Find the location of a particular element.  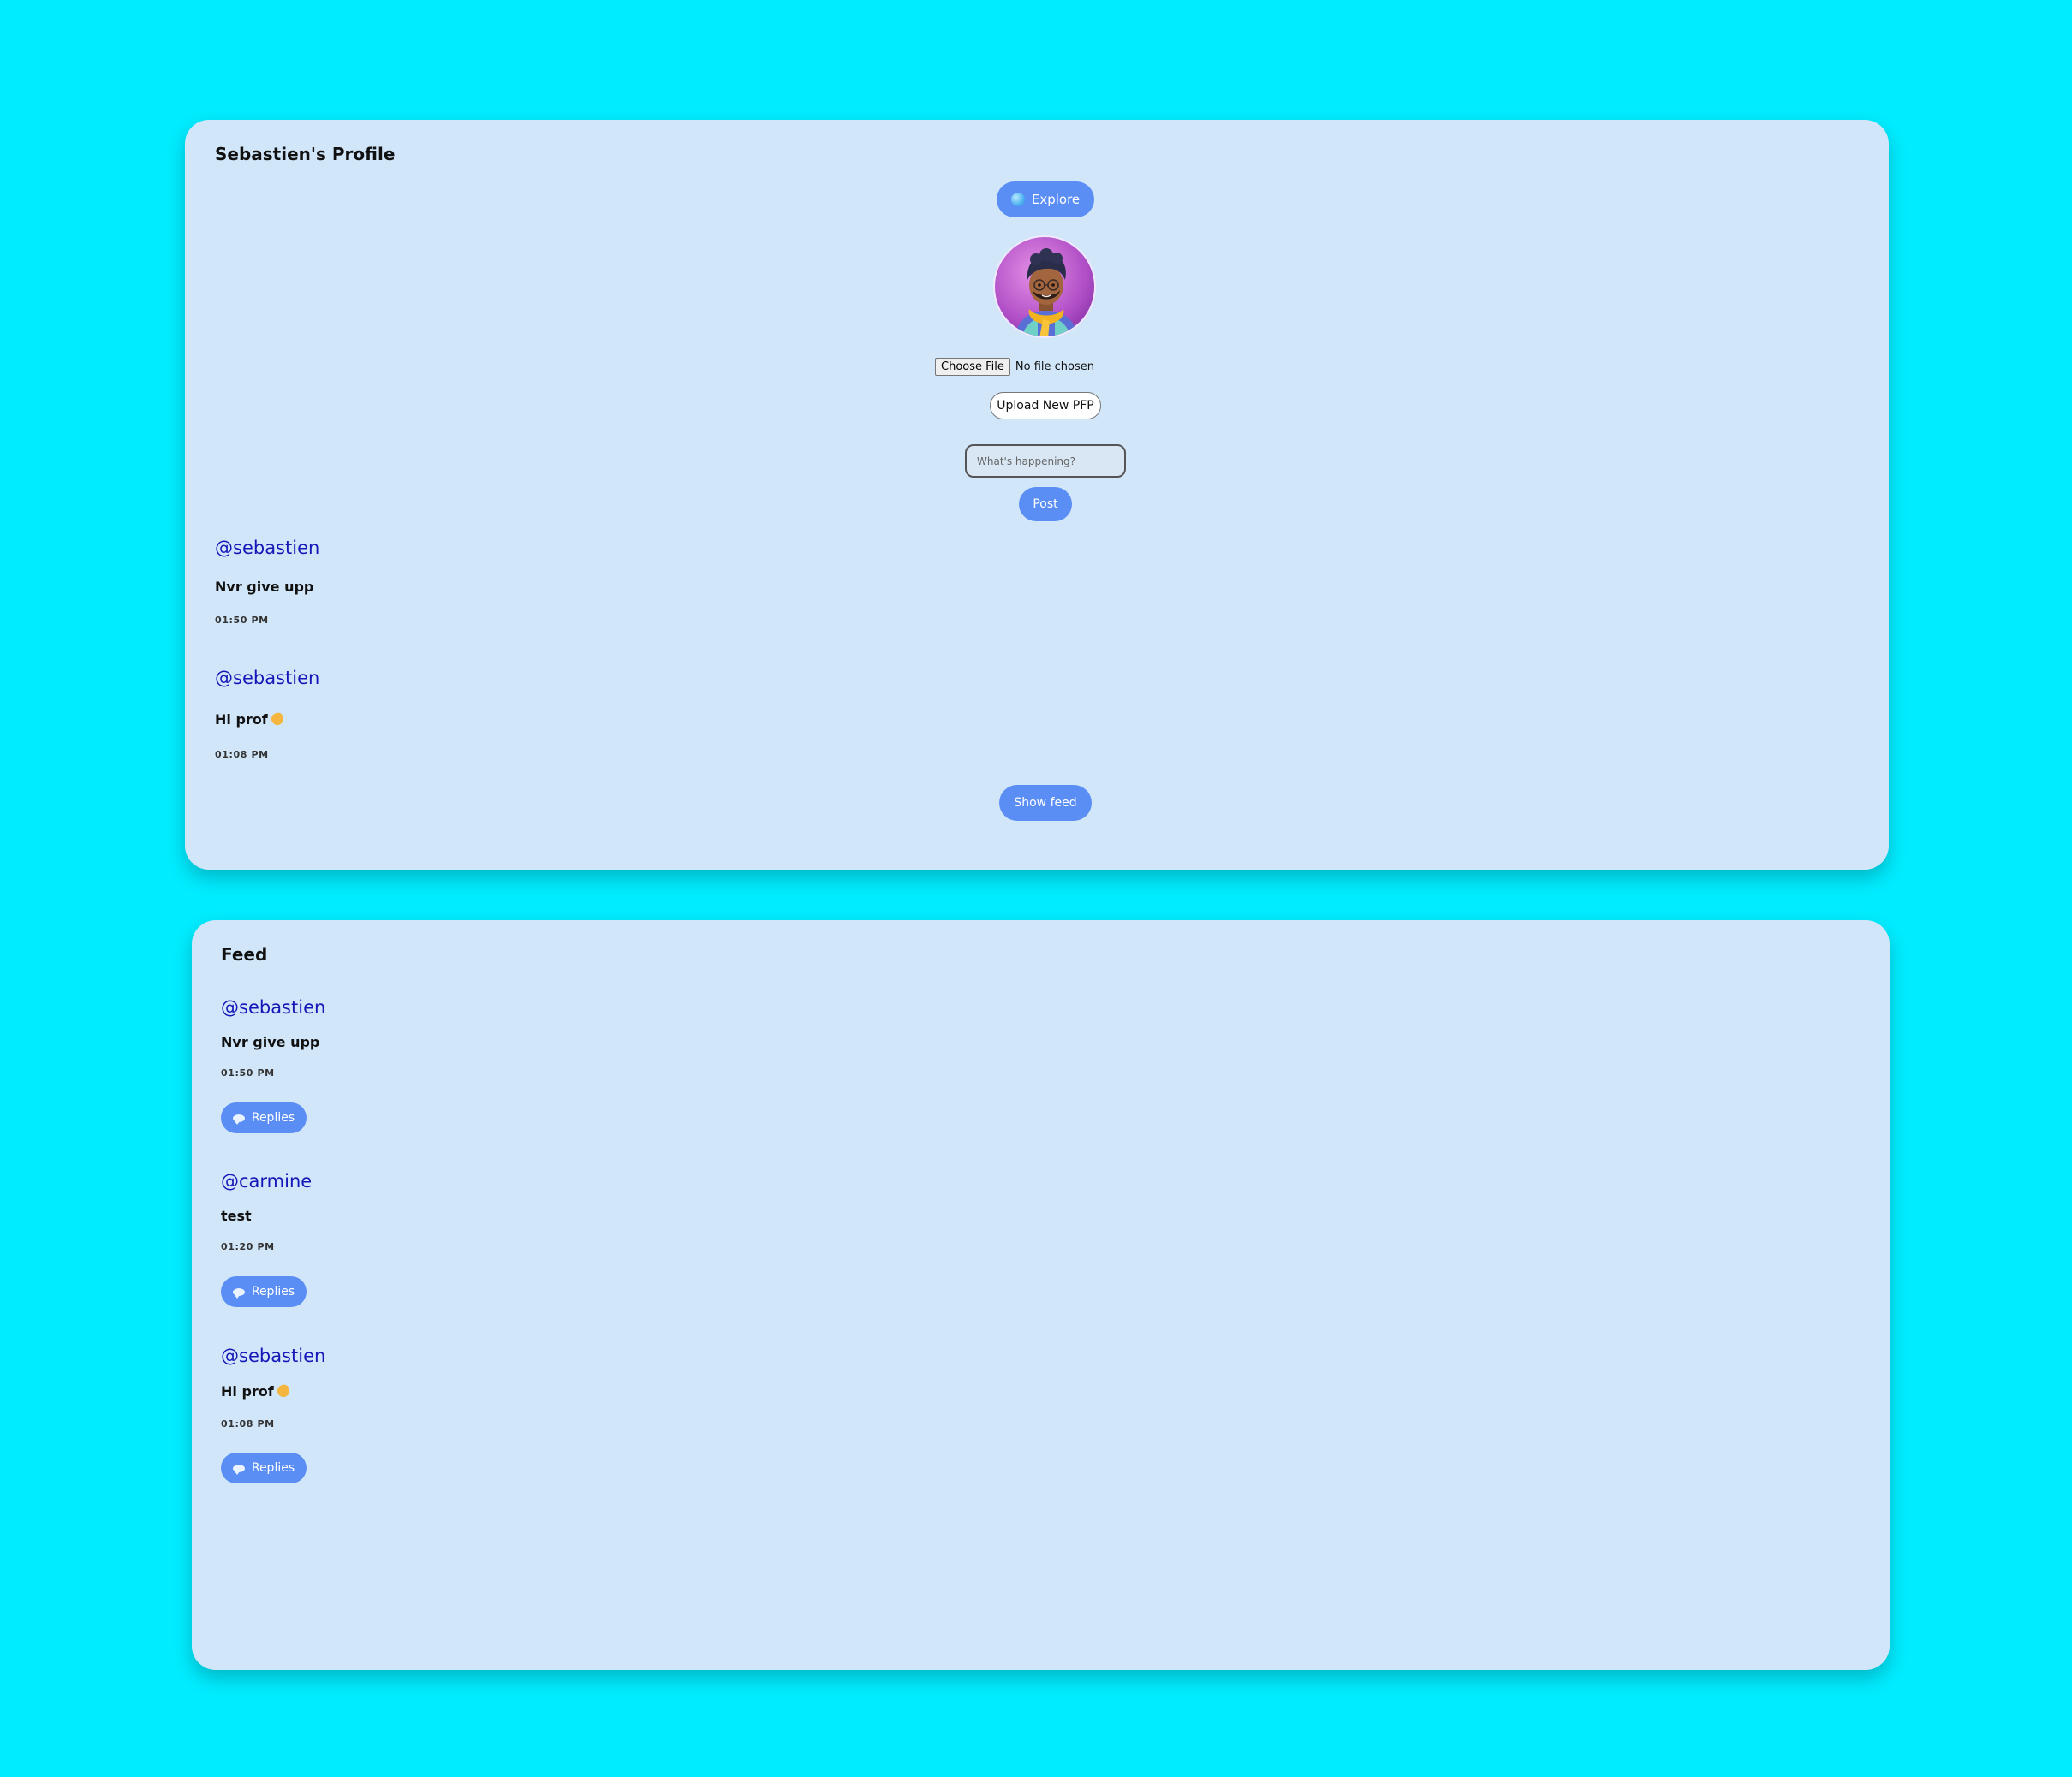

explore-label: Explore is located at coordinates (1056, 199).